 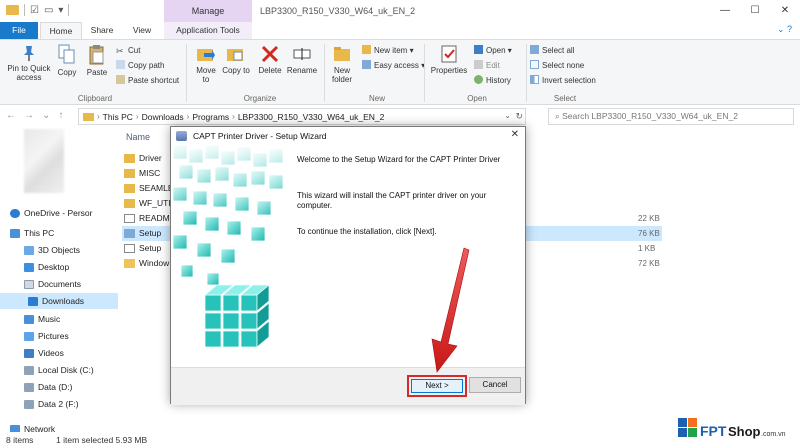 I want to click on select-none-label: Select none, so click(x=563, y=65).